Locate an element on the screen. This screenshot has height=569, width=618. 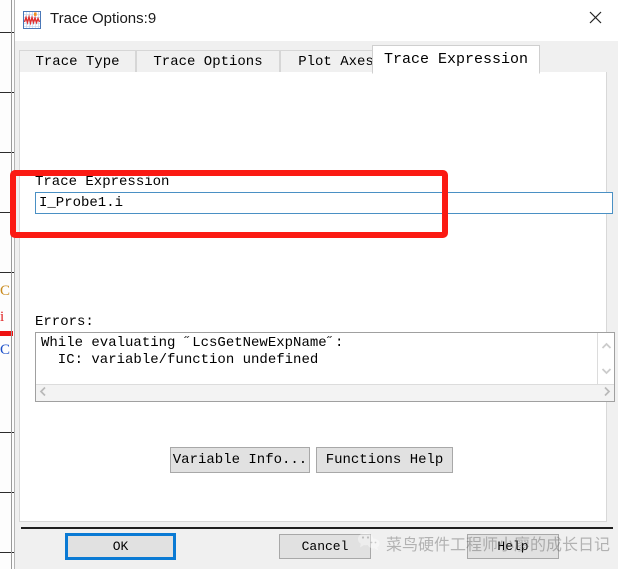
tab-trace-type: Trace Type is located at coordinates (77, 61).